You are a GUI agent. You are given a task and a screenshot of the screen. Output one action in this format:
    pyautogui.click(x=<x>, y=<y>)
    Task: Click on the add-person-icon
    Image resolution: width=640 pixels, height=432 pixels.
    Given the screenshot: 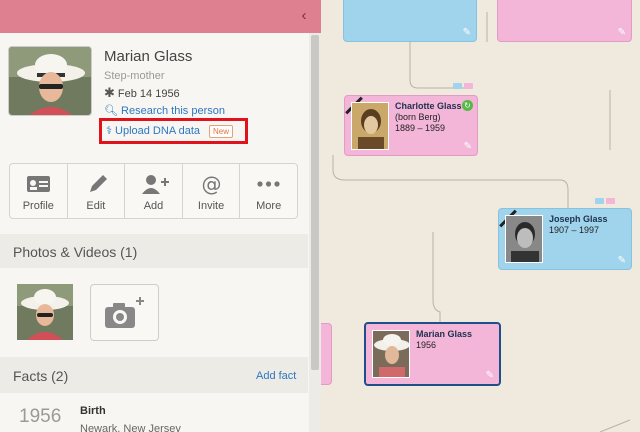 What is the action you would take?
    pyautogui.click(x=156, y=184)
    